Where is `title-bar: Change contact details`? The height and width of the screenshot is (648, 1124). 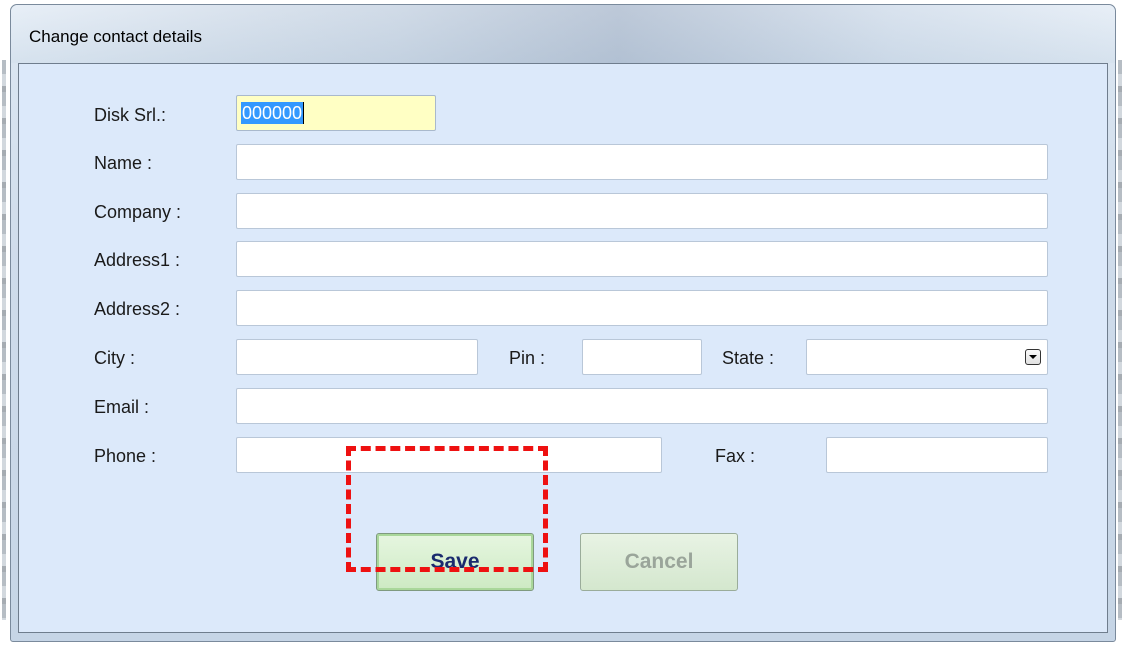 title-bar: Change contact details is located at coordinates (563, 34).